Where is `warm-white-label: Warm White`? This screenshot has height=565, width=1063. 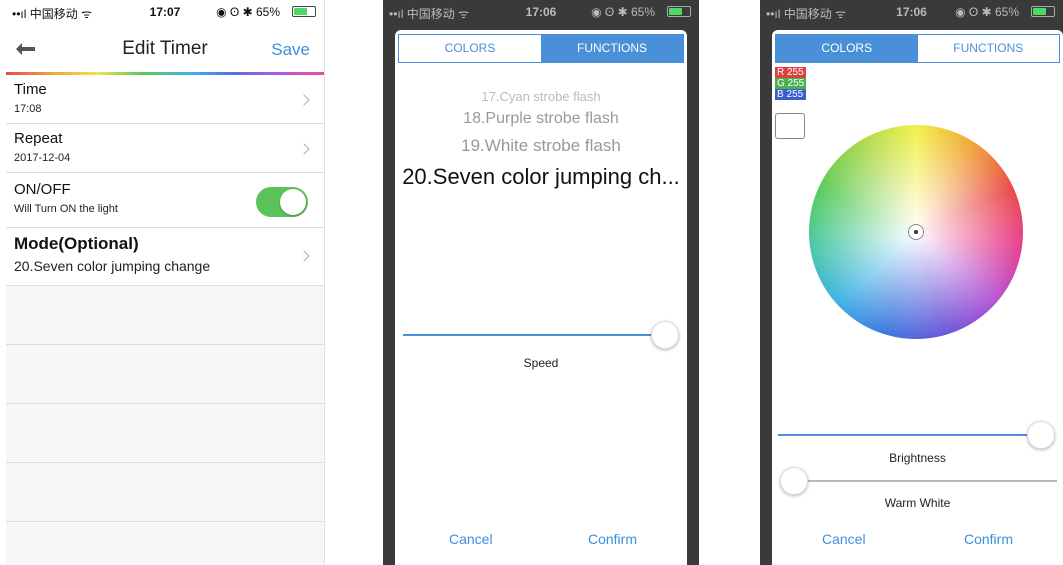
warm-white-label: Warm White is located at coordinates (917, 503).